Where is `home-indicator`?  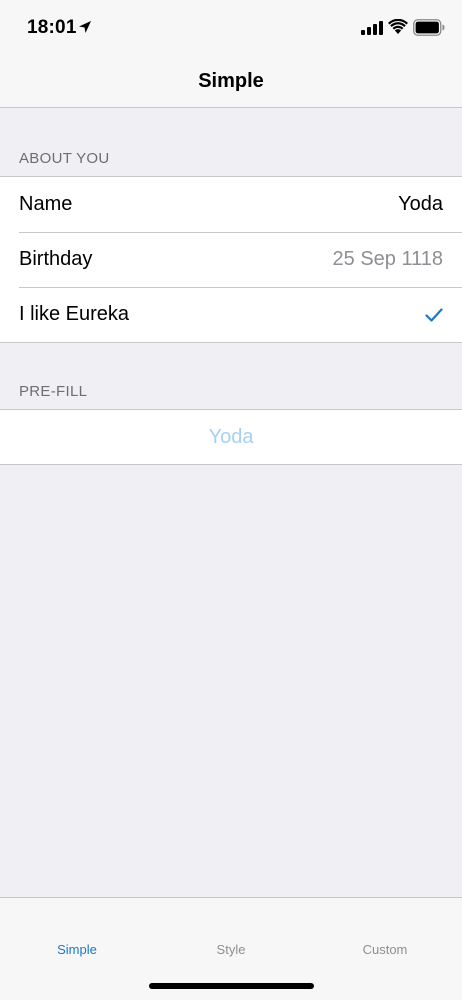
home-indicator is located at coordinates (231, 986).